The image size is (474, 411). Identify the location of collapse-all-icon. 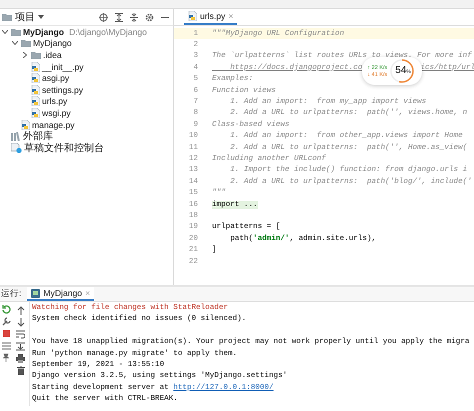
(134, 17).